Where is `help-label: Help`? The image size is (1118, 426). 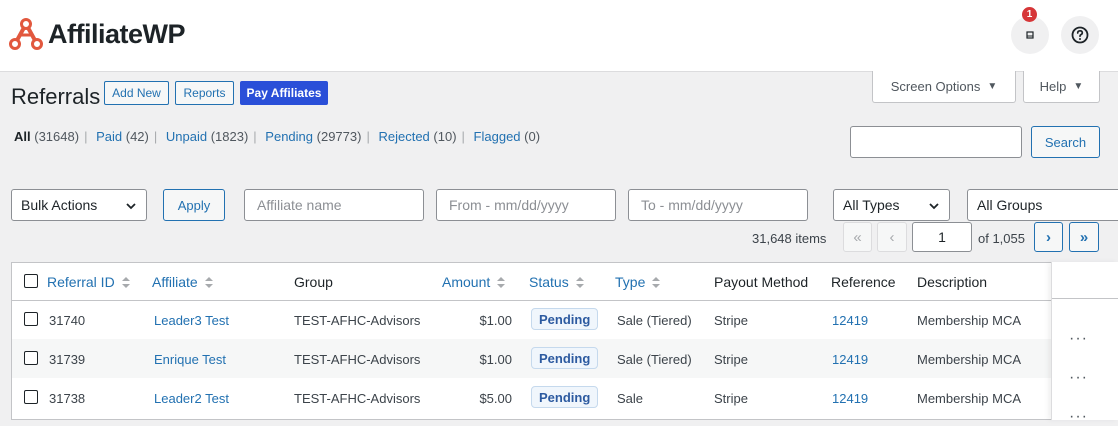
help-label: Help is located at coordinates (1053, 86).